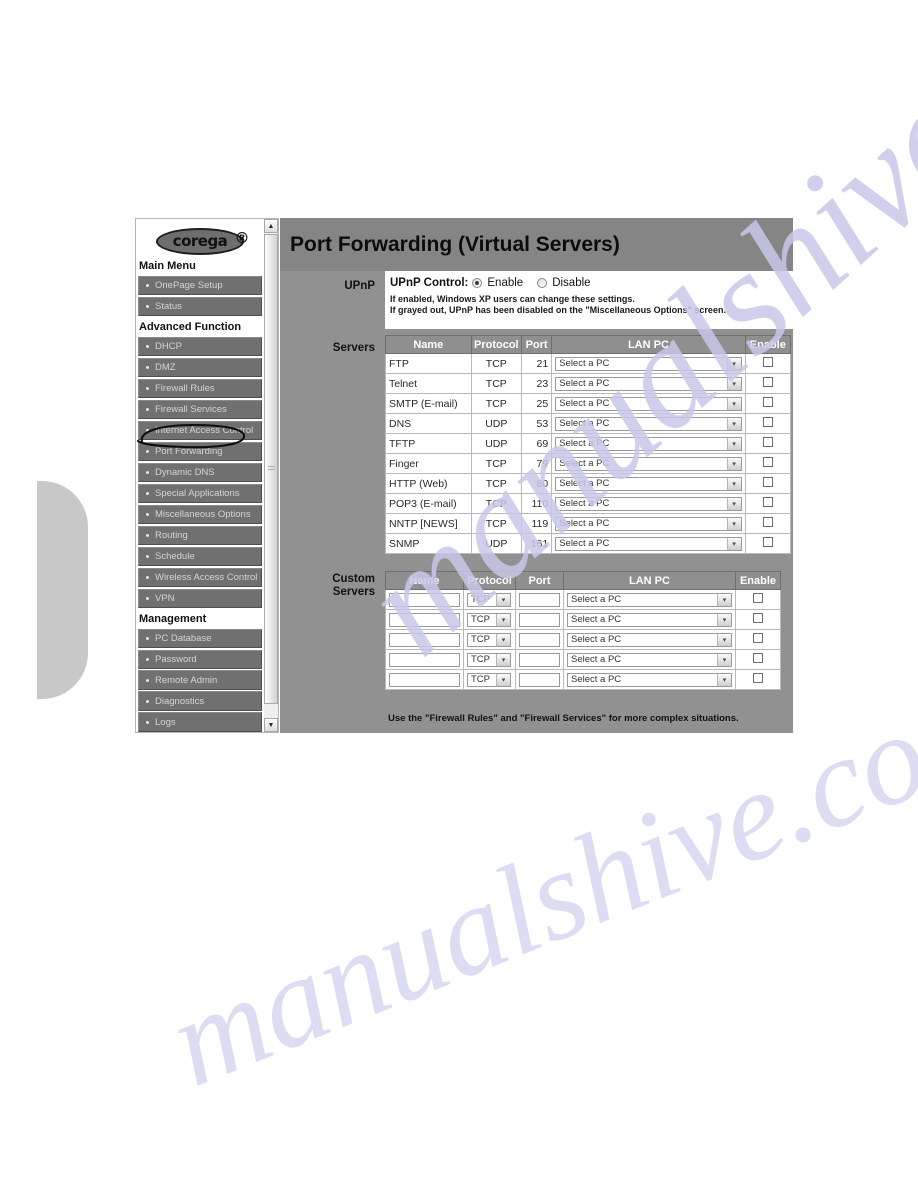  I want to click on sidebar-item-dynamic-dns: Dynamic DNS, so click(200, 472).